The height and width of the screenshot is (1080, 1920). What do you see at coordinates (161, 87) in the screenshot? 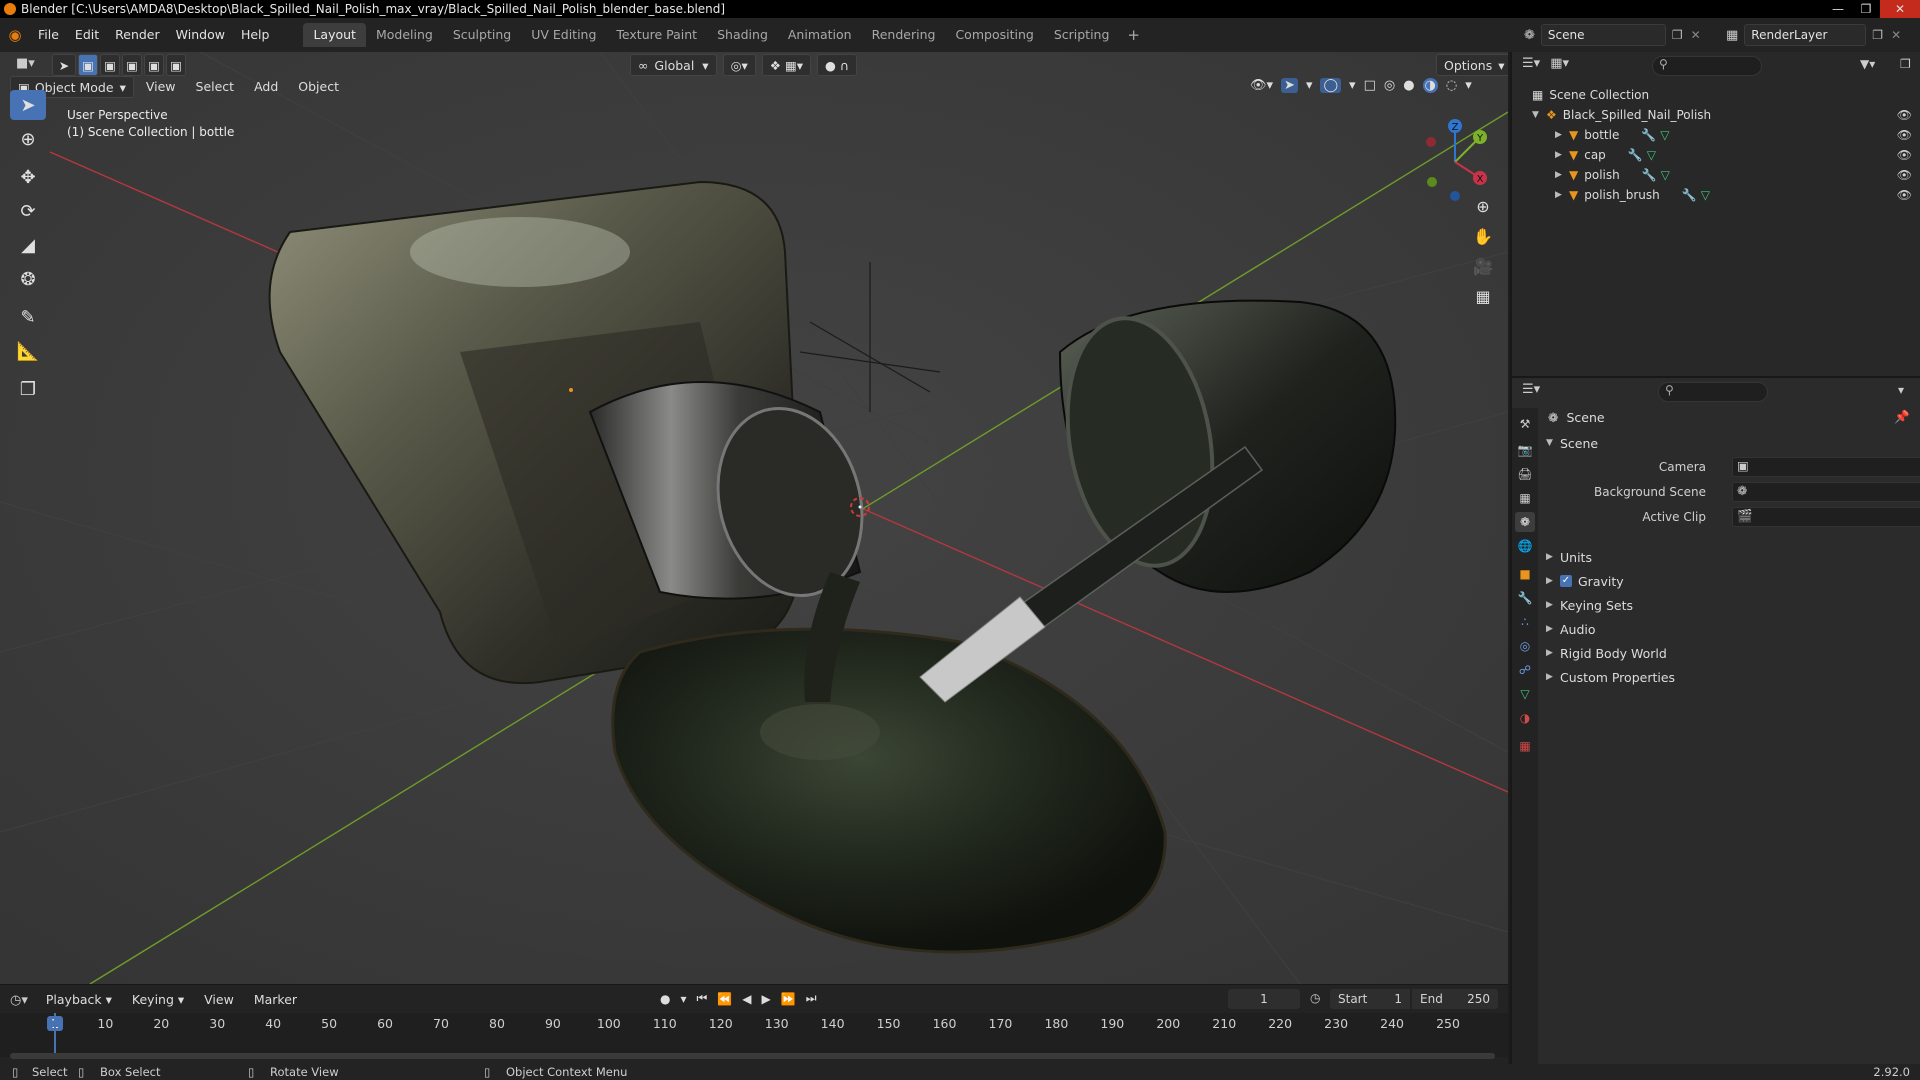
I see `menu-view: View` at bounding box center [161, 87].